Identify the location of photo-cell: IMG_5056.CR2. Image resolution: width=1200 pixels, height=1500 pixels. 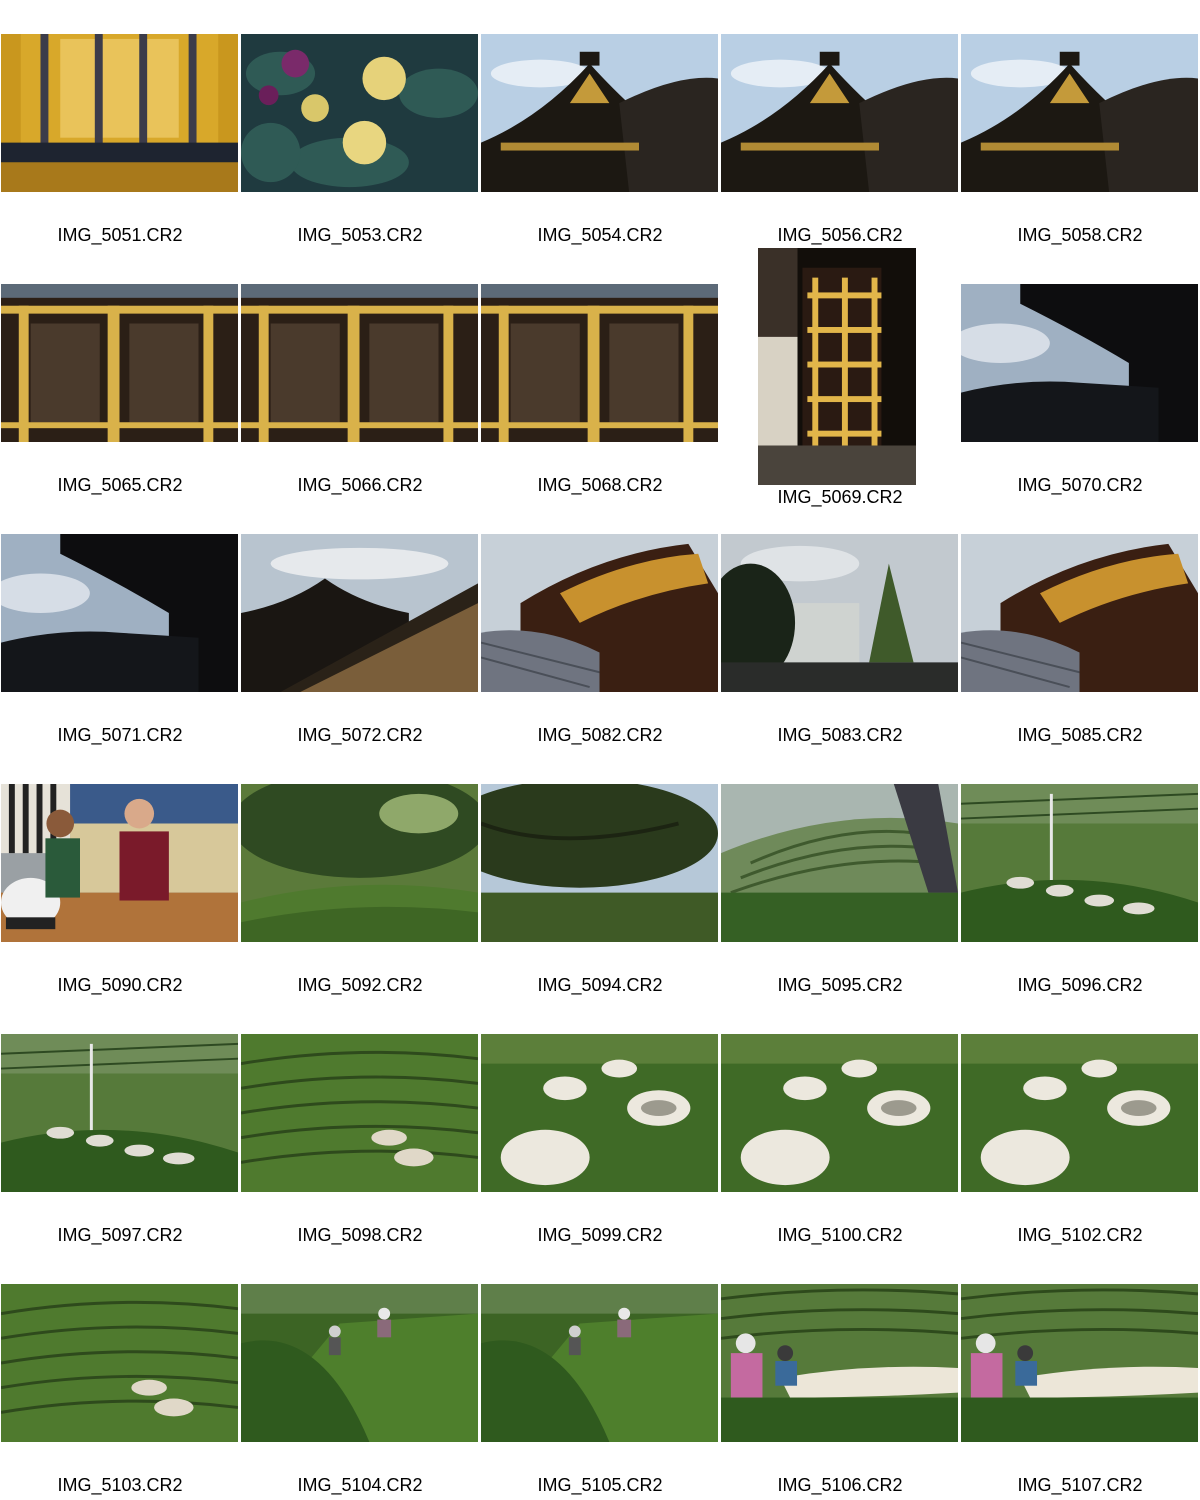
(840, 125).